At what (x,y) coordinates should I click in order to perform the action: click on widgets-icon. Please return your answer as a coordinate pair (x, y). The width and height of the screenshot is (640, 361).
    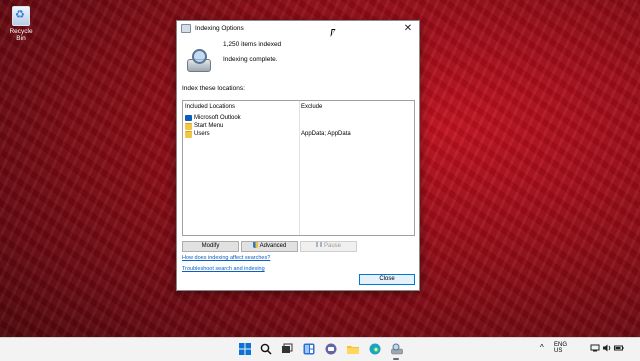
    Looking at the image, I should click on (308, 349).